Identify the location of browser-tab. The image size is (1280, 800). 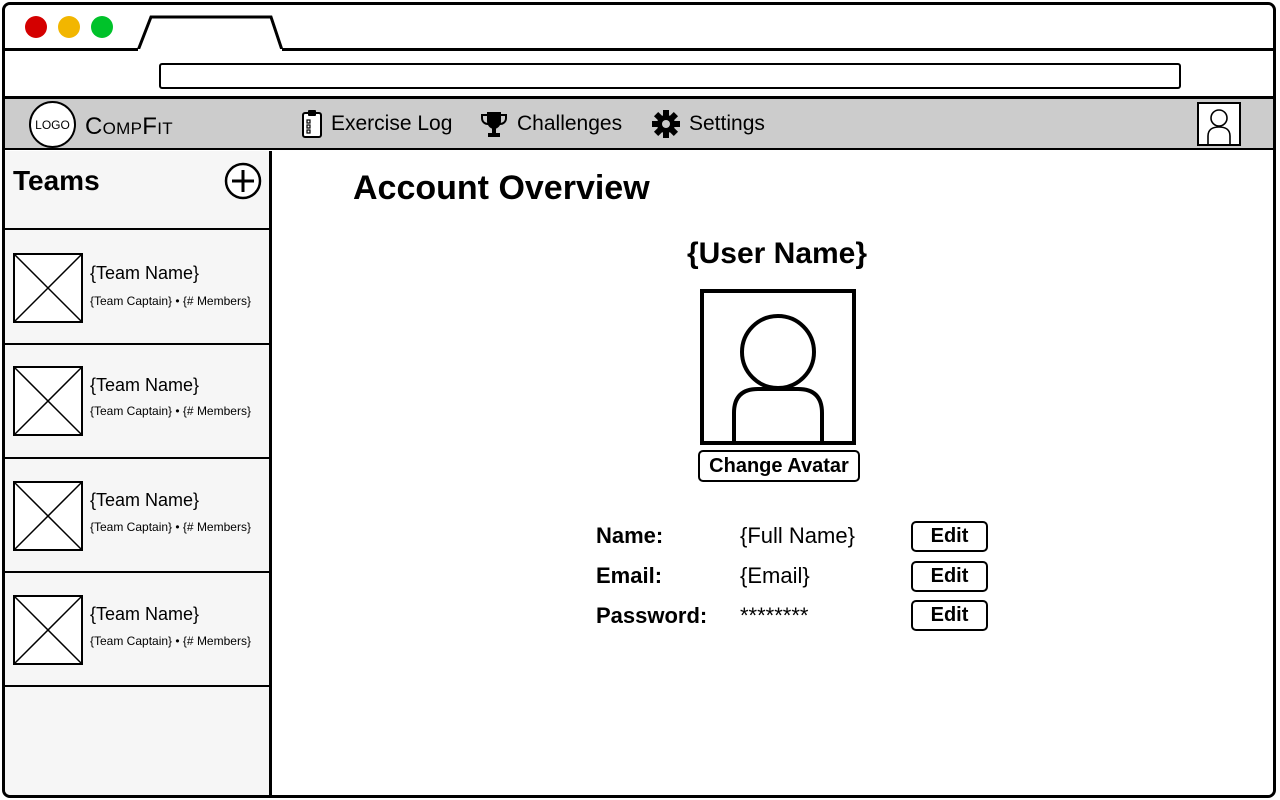
(210, 33).